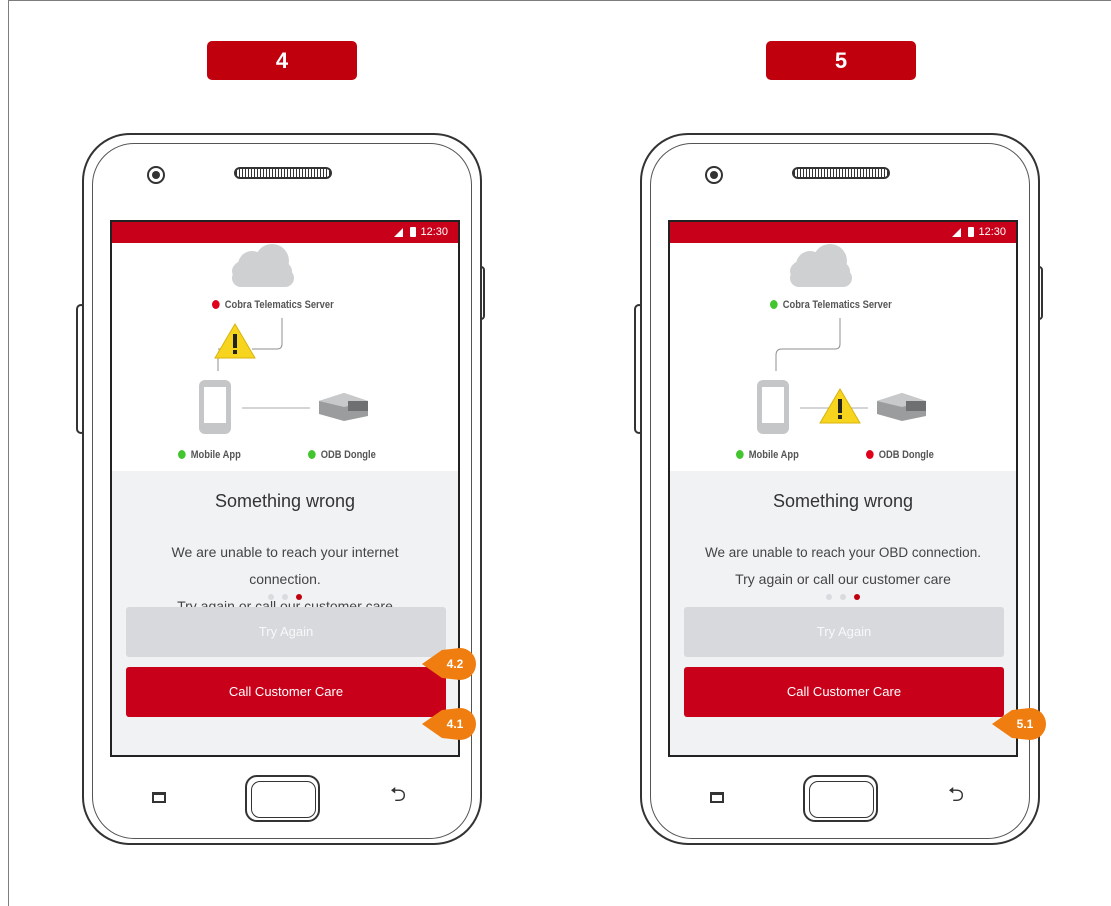 Image resolution: width=1111 pixels, height=906 pixels. What do you see at coordinates (1018, 724) in the screenshot?
I see `callout-5-1: 5.1` at bounding box center [1018, 724].